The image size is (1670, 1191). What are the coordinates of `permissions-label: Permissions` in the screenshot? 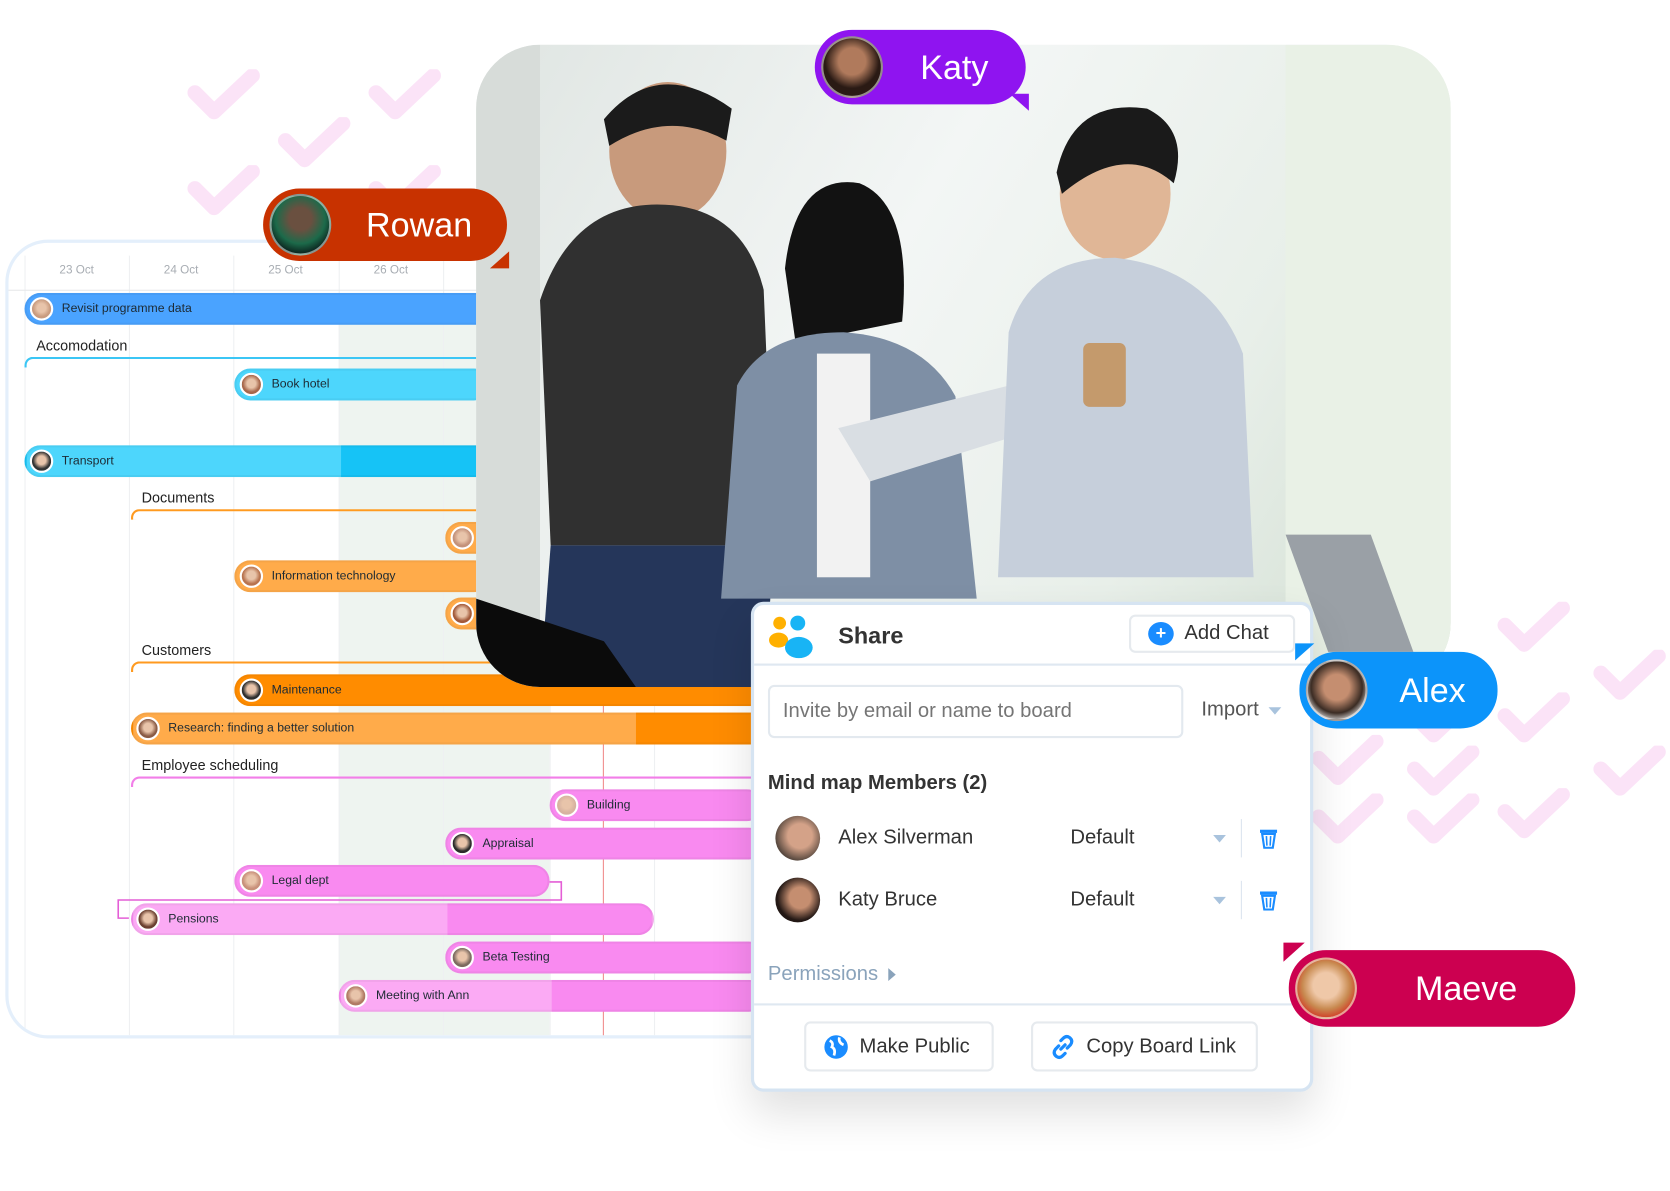 It's located at (823, 974).